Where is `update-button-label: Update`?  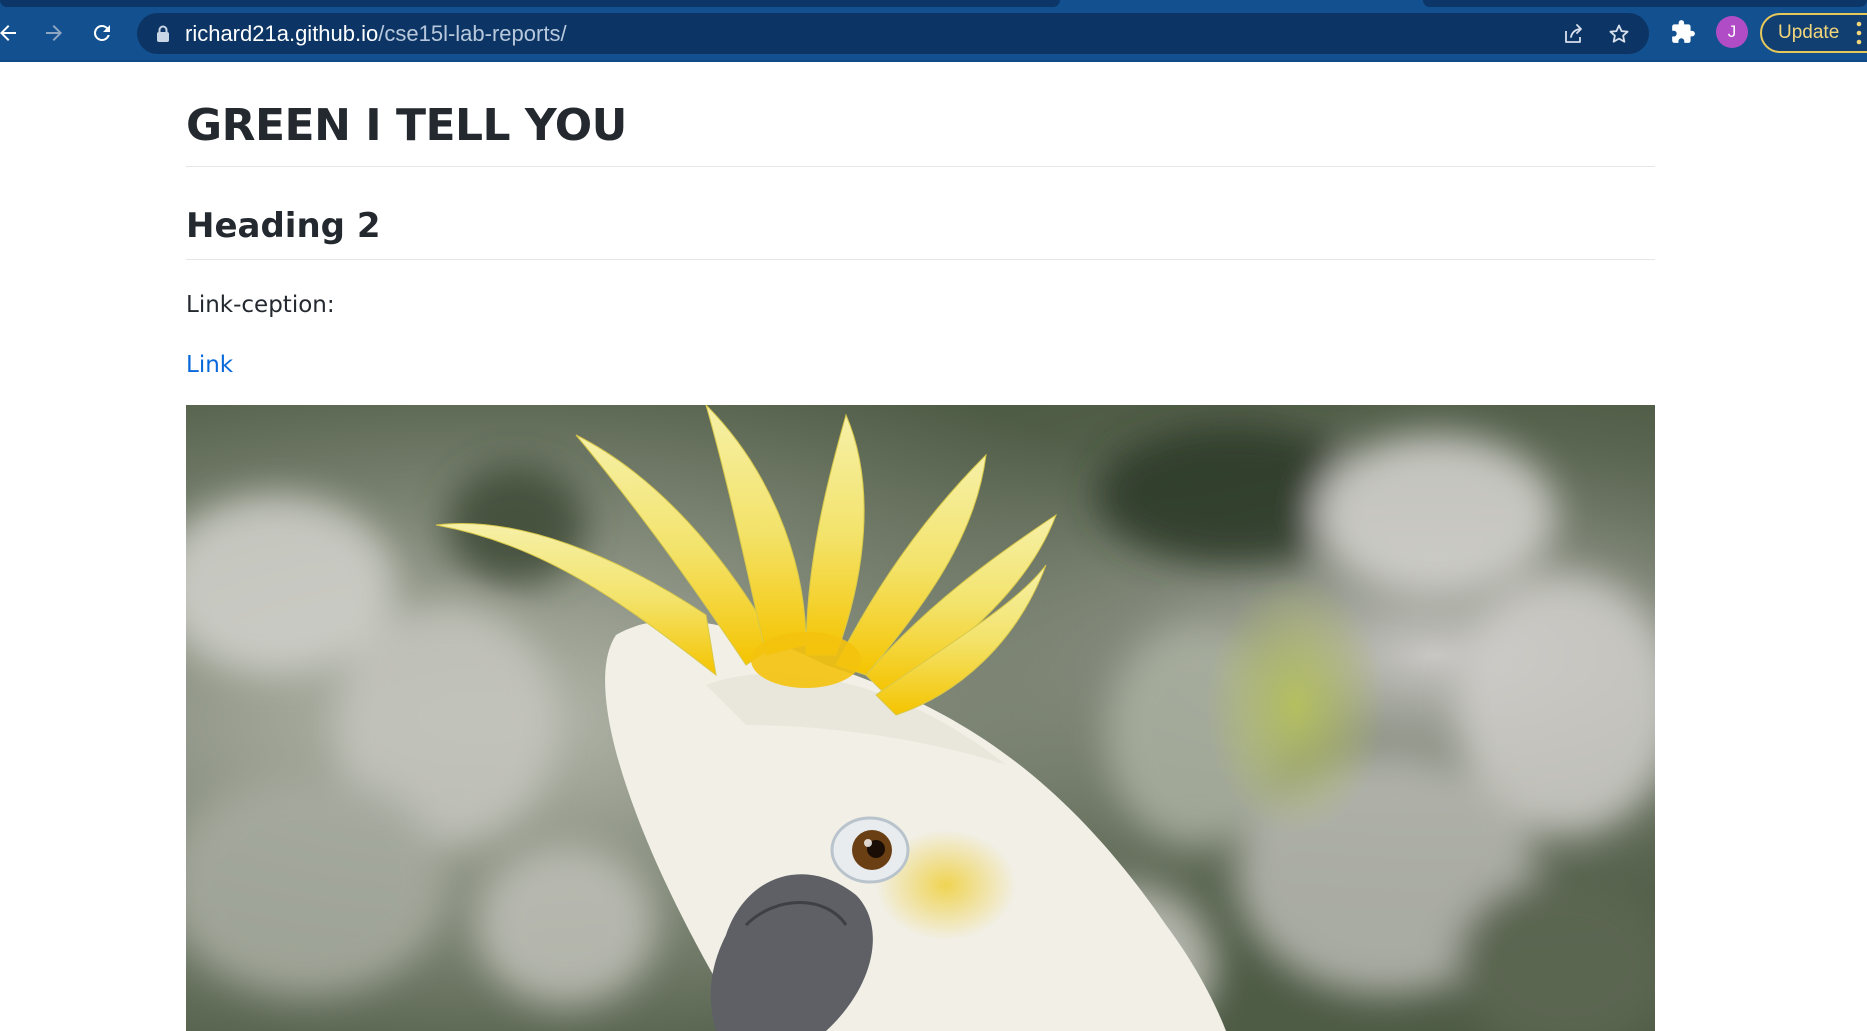
update-button-label: Update is located at coordinates (1809, 32).